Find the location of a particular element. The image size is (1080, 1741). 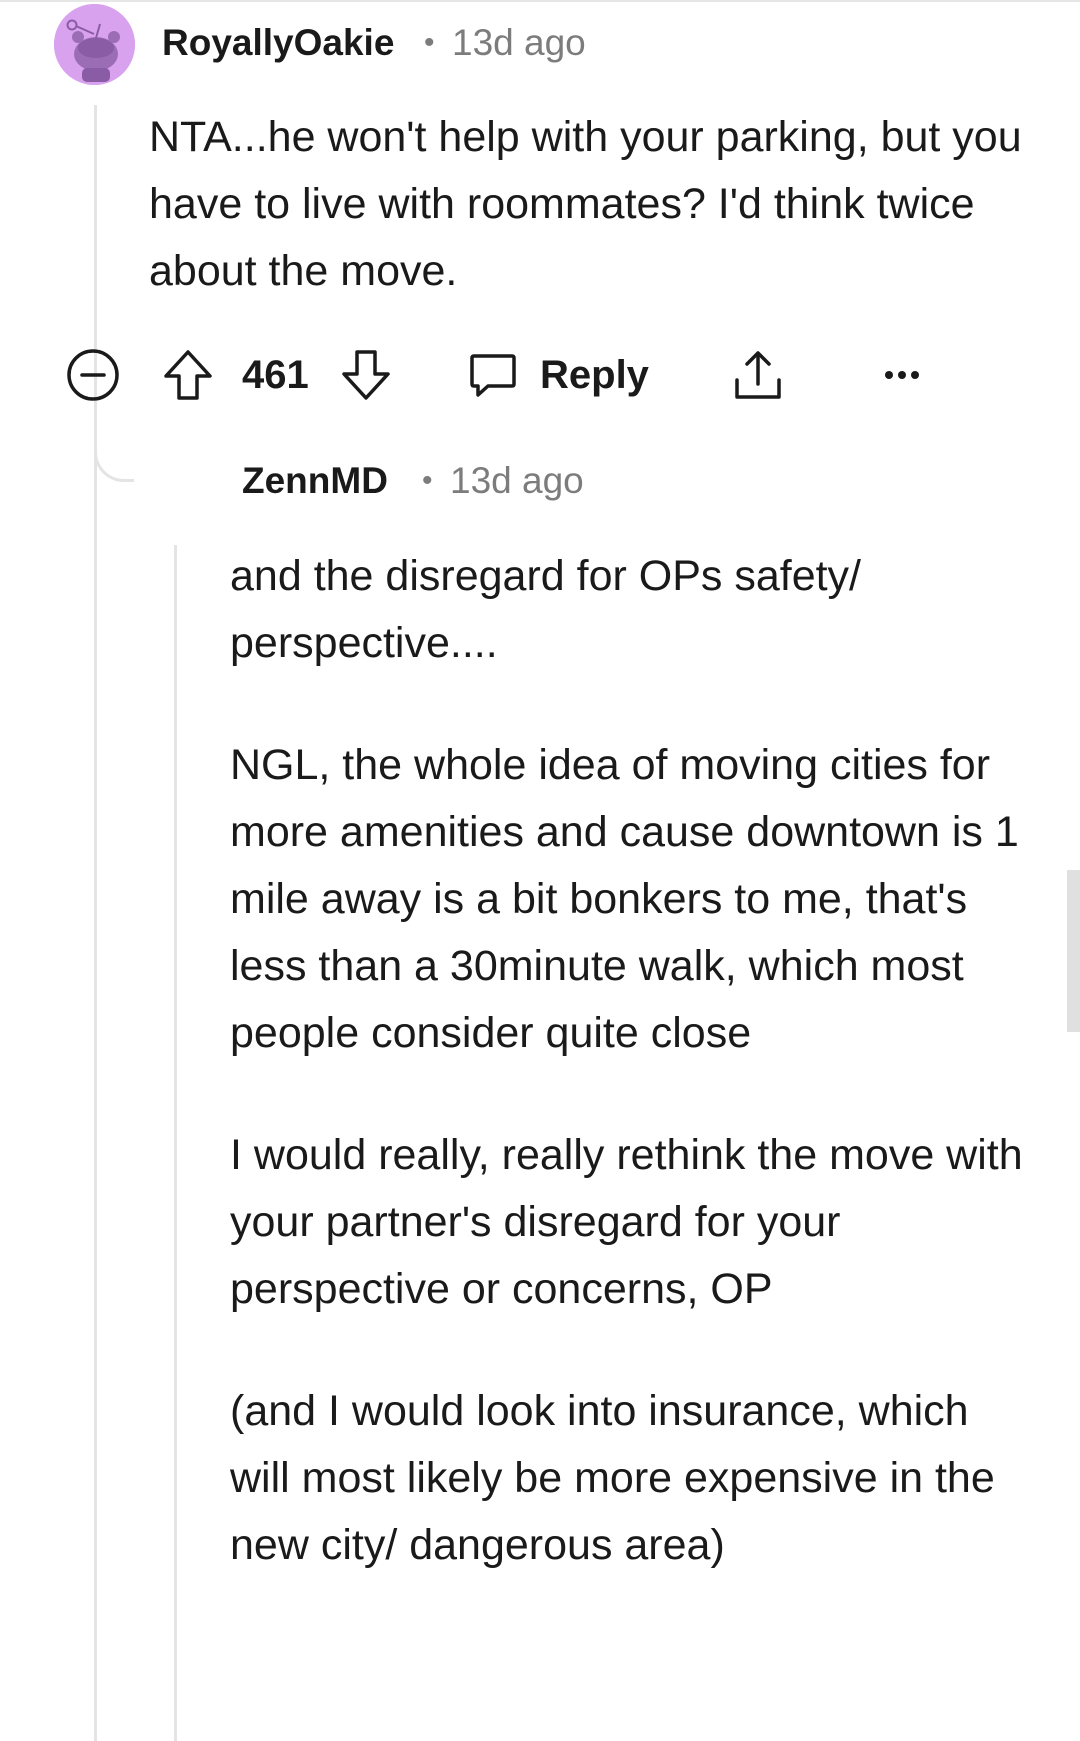

scrollbar is located at coordinates (1073, 951).